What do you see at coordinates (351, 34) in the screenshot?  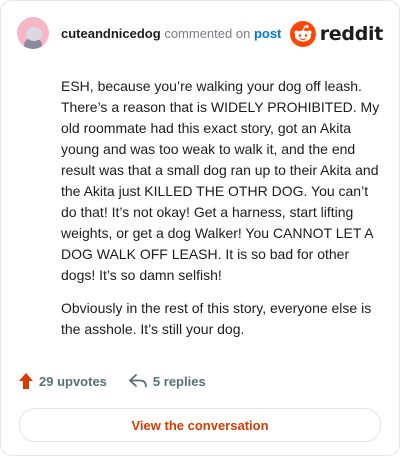 I see `reddit-wordmark: reddit` at bounding box center [351, 34].